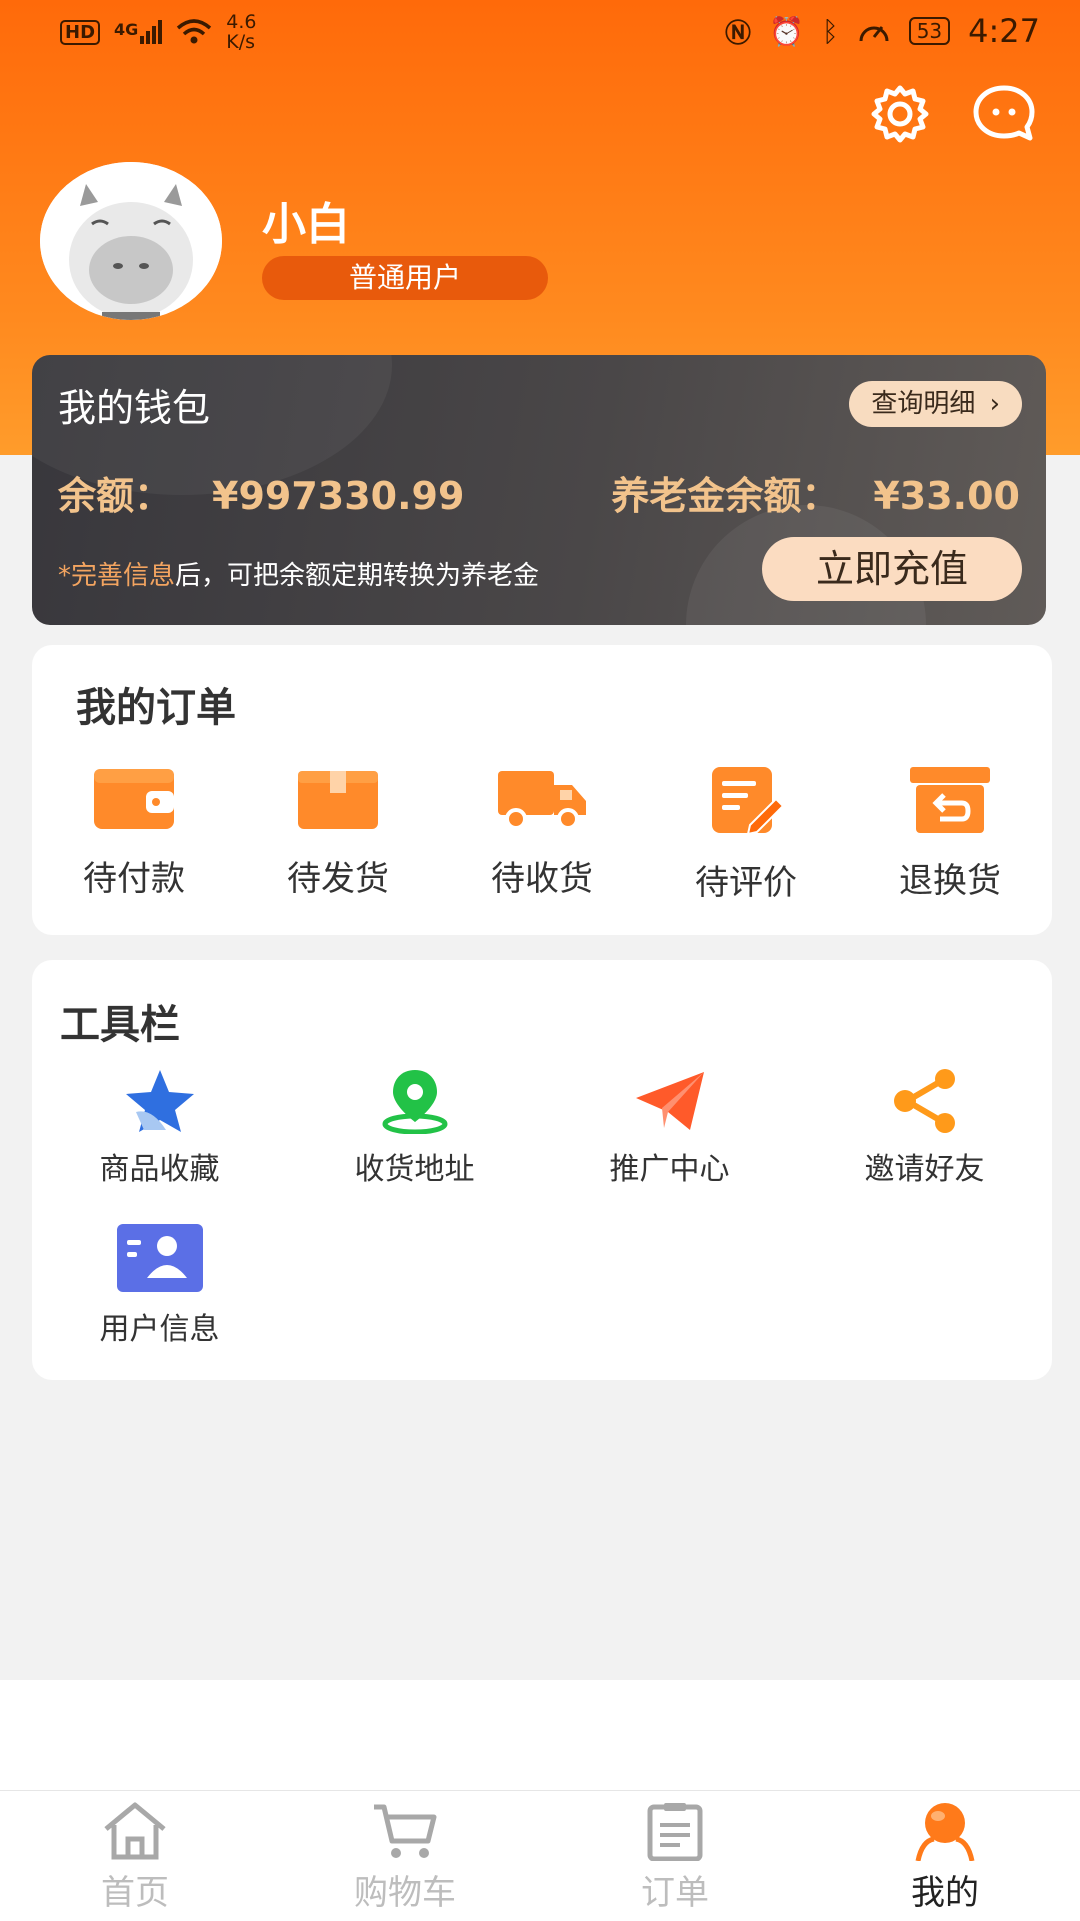 Image resolution: width=1080 pixels, height=1921 pixels. What do you see at coordinates (120, 1025) in the screenshot?
I see `tools-title: 工具栏` at bounding box center [120, 1025].